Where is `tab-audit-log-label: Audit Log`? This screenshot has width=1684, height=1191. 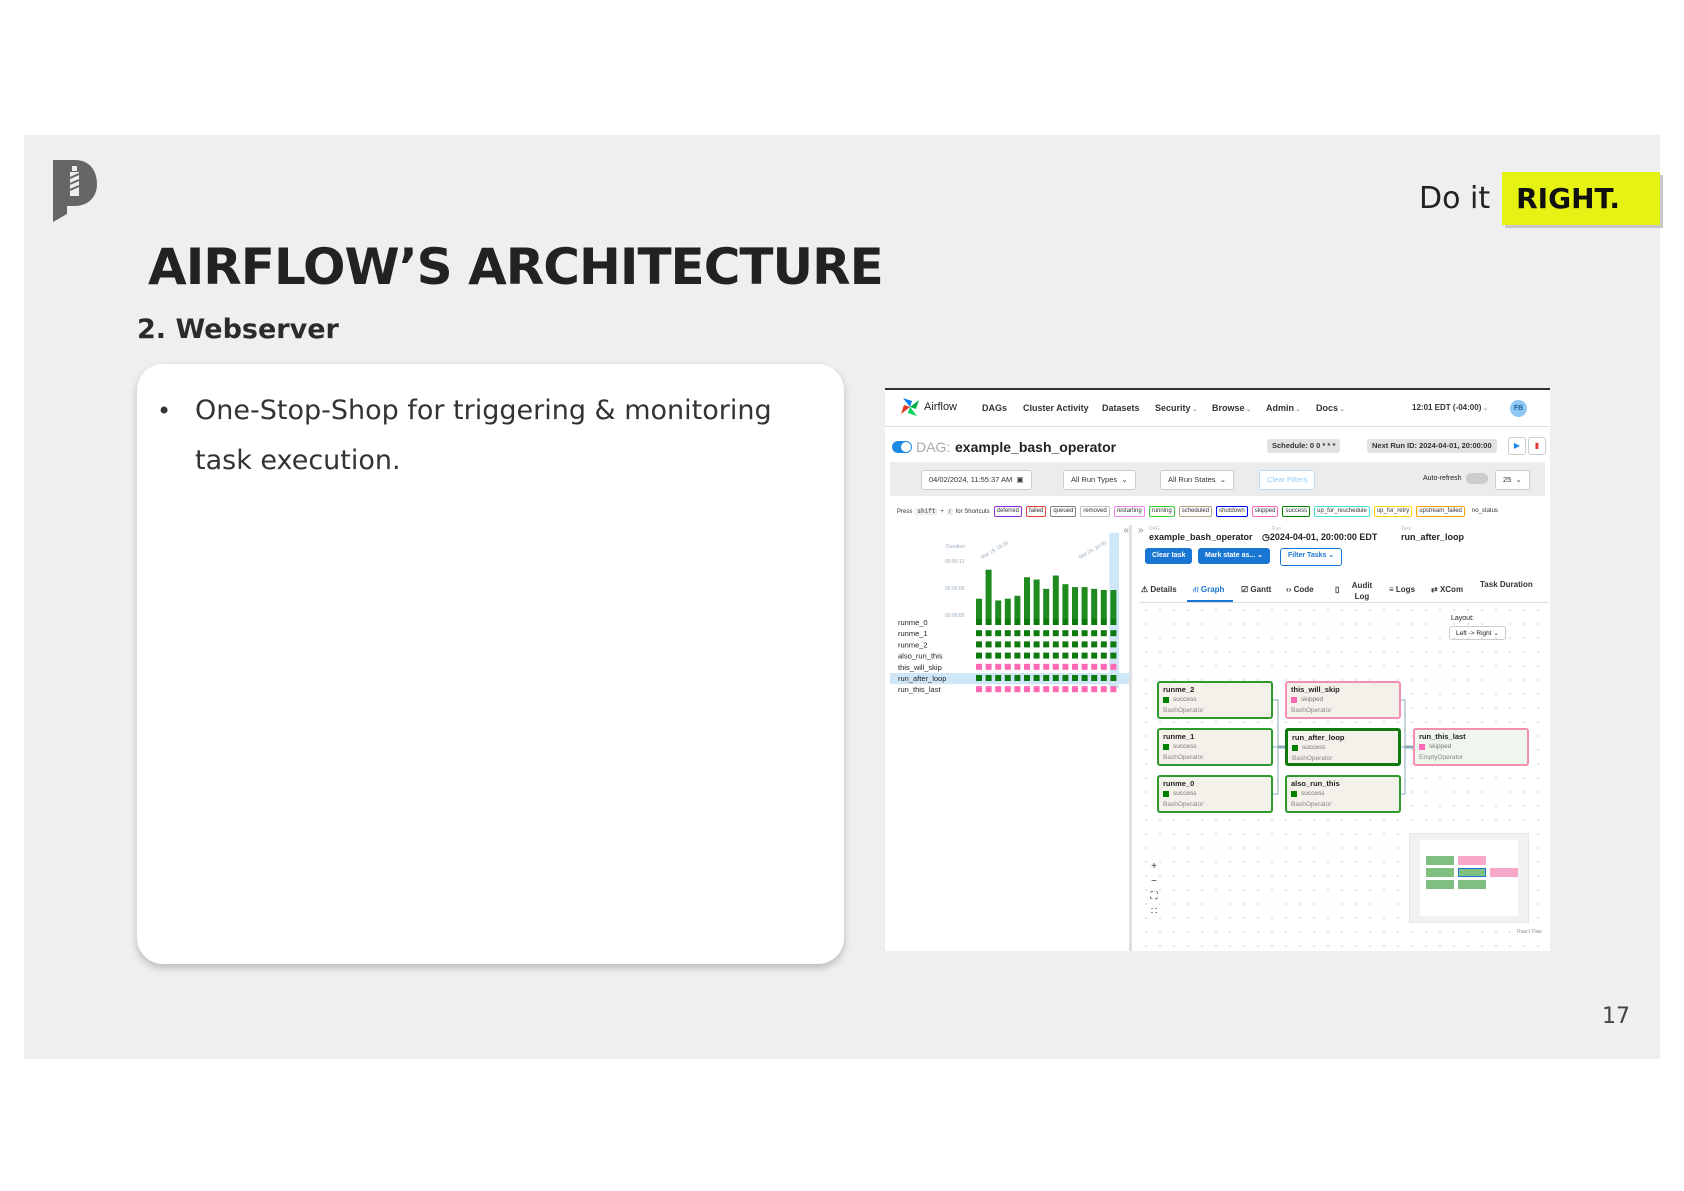
tab-audit-log-label: Audit Log is located at coordinates (1362, 591).